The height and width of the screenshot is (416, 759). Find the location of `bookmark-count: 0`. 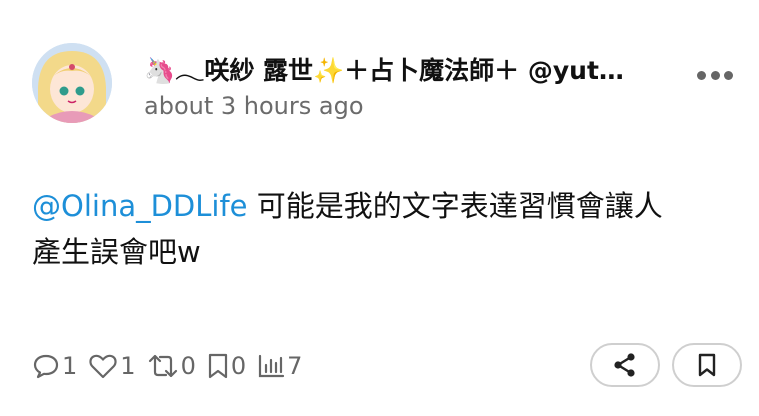

bookmark-count: 0 is located at coordinates (238, 366).